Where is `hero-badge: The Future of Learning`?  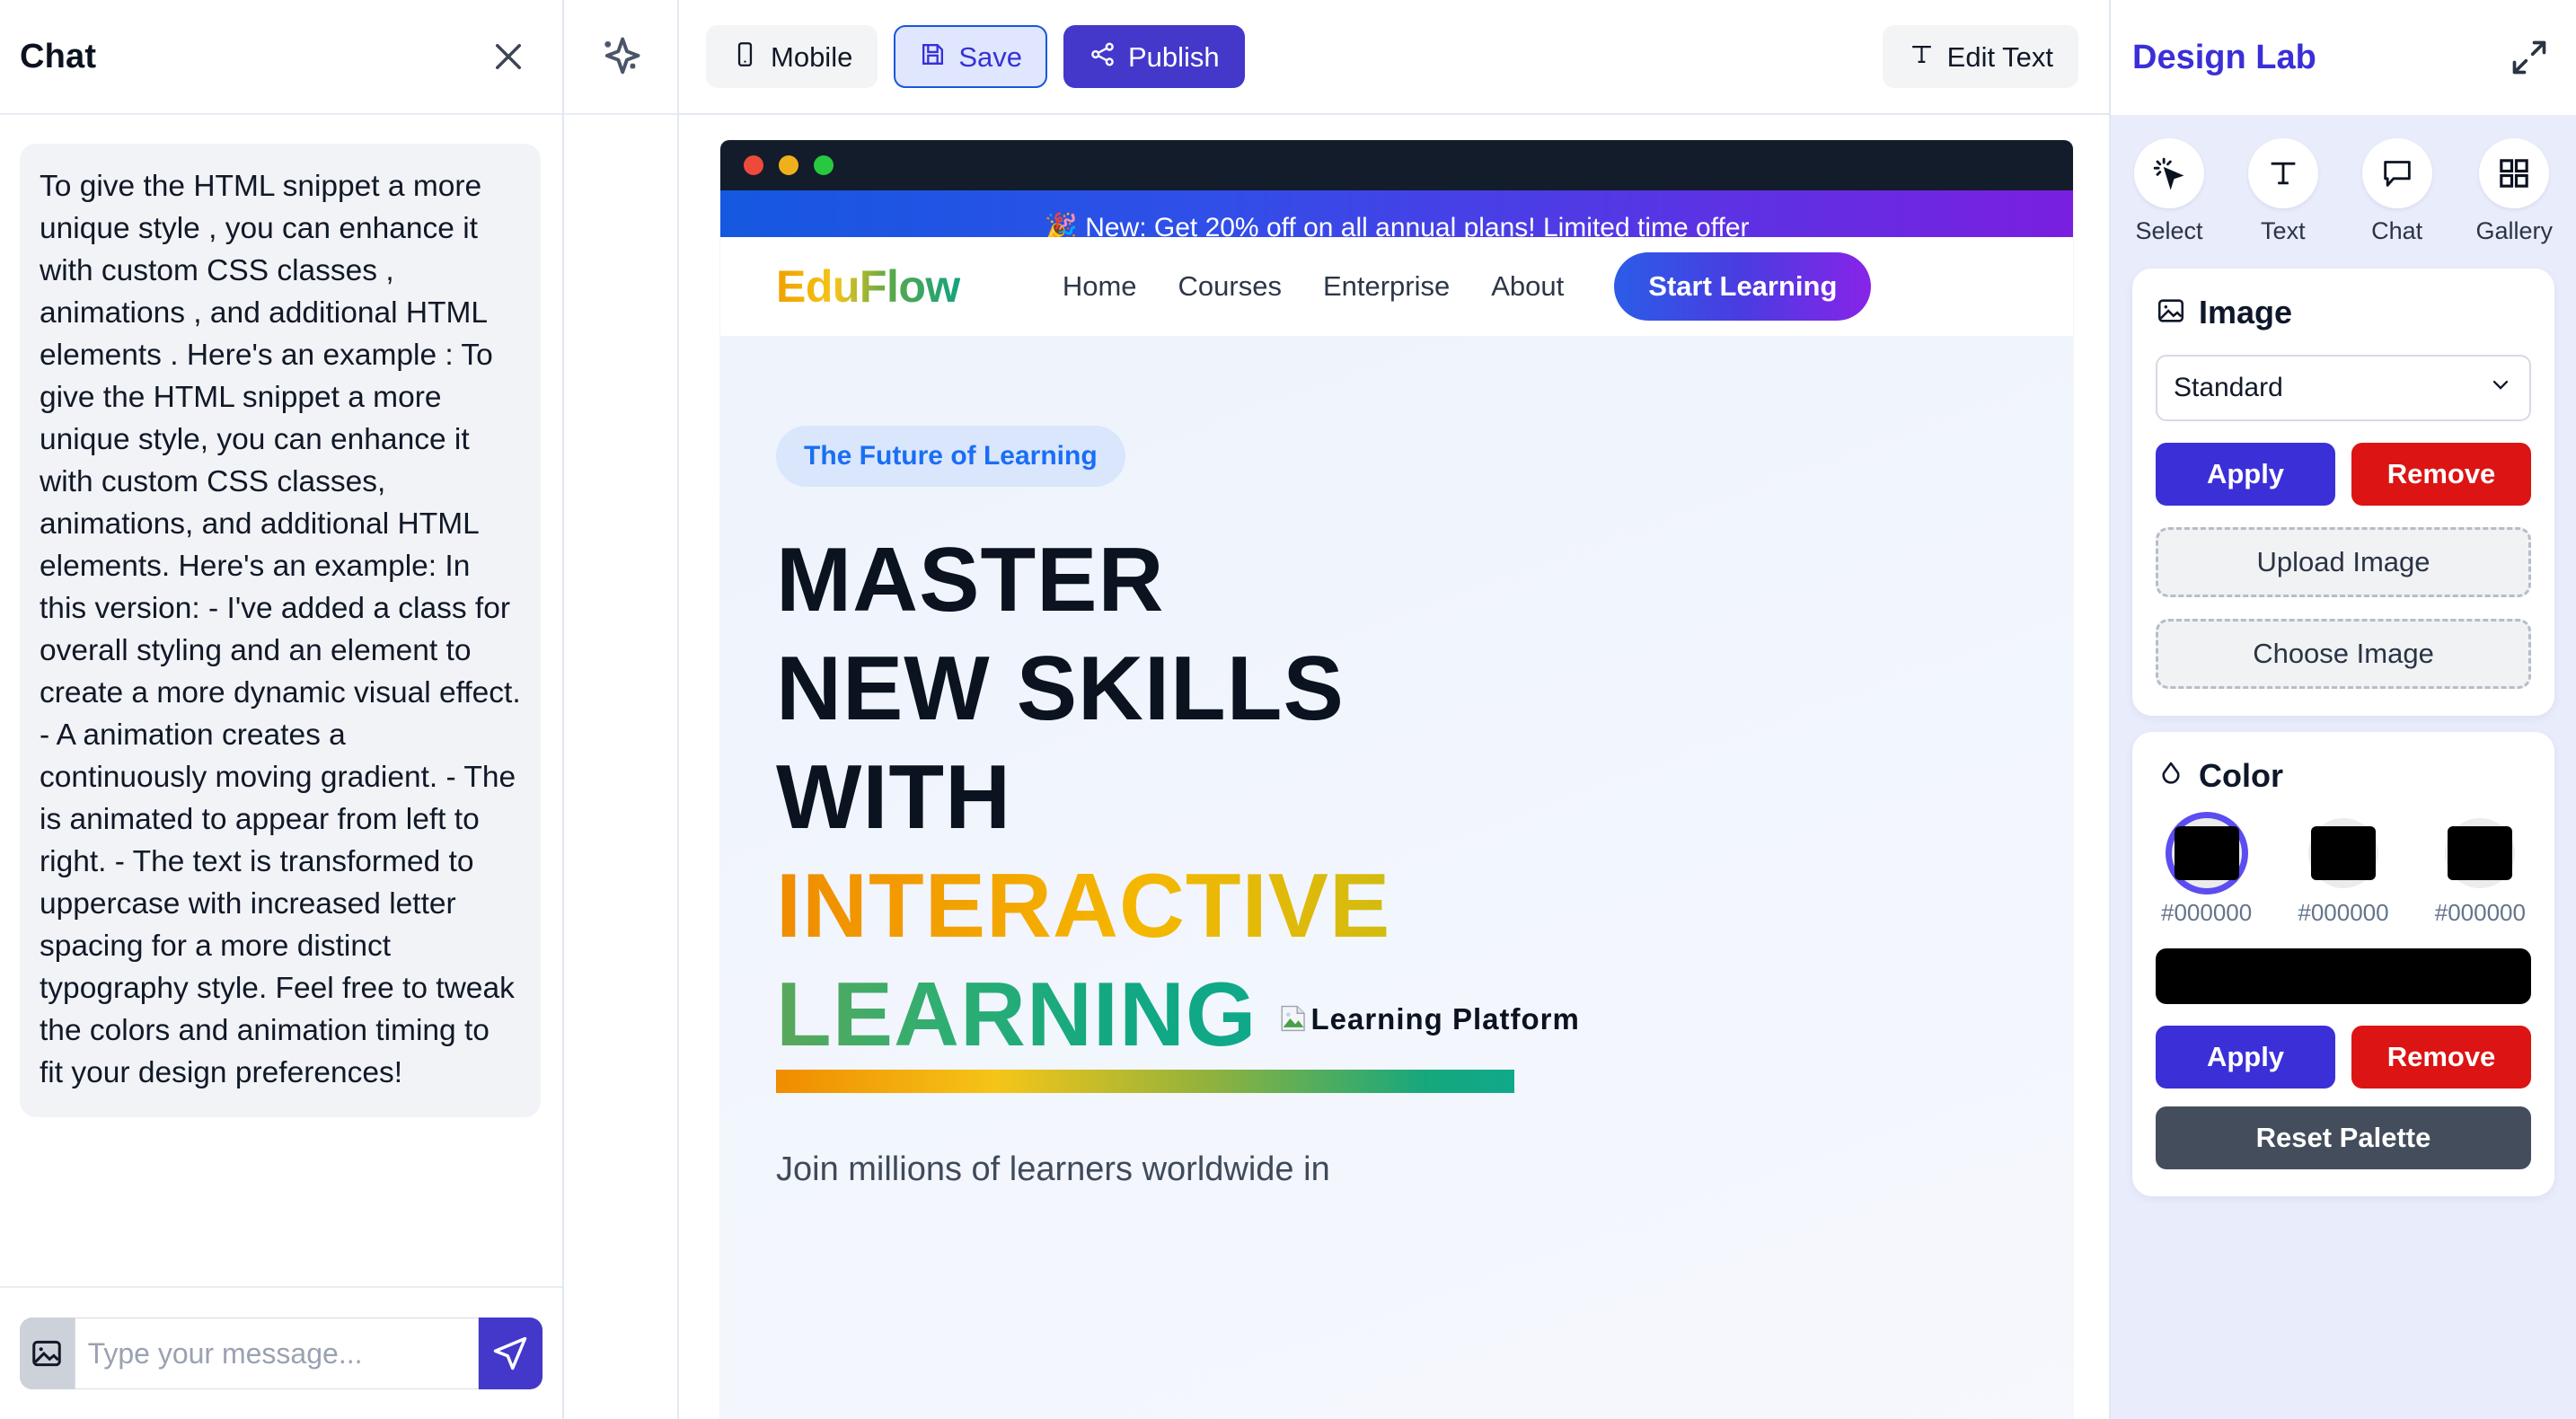 hero-badge: The Future of Learning is located at coordinates (950, 457).